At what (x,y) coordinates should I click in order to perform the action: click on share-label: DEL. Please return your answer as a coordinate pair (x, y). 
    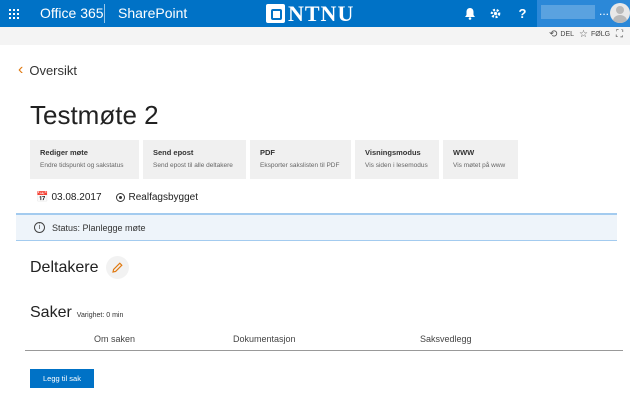
    Looking at the image, I should click on (567, 34).